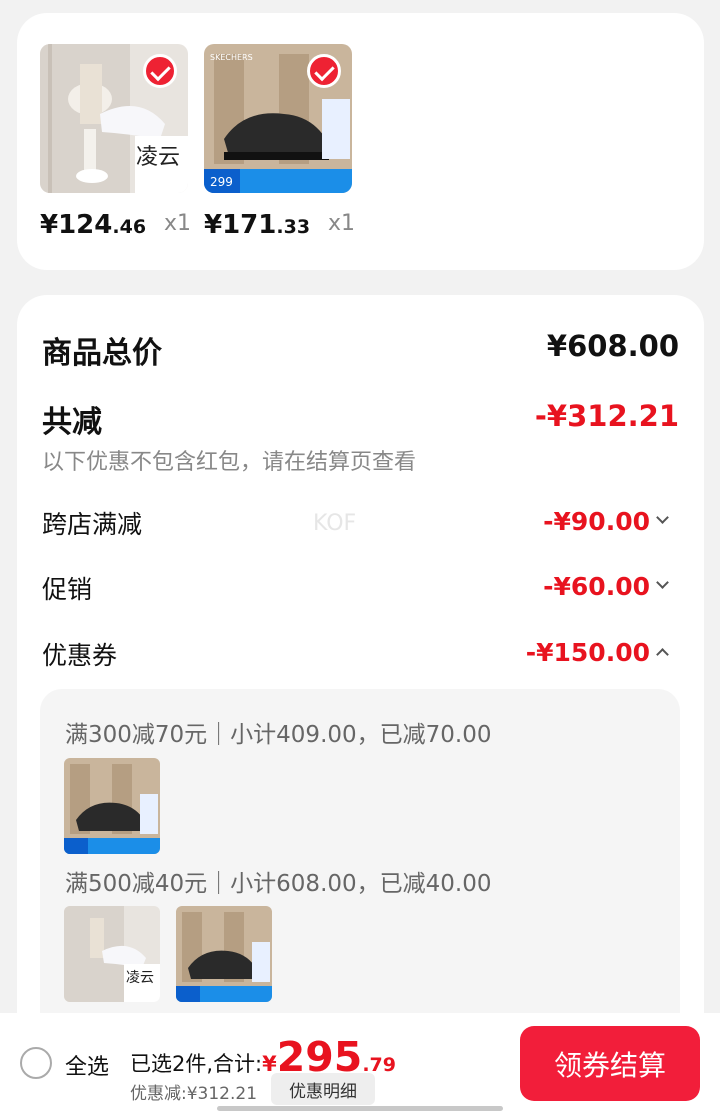 The width and height of the screenshot is (720, 1113). I want to click on coupon-1-product-thumbnail, so click(112, 806).